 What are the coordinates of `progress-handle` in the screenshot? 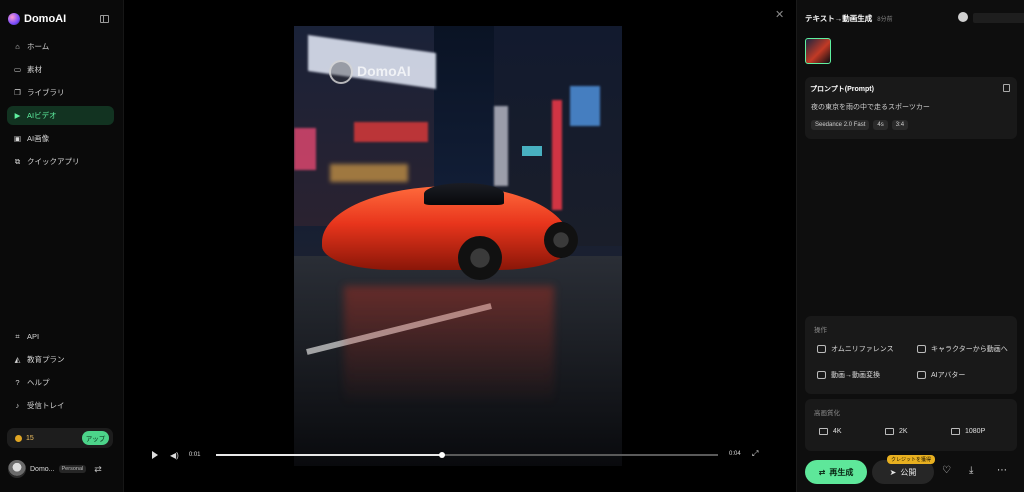 It's located at (441, 455).